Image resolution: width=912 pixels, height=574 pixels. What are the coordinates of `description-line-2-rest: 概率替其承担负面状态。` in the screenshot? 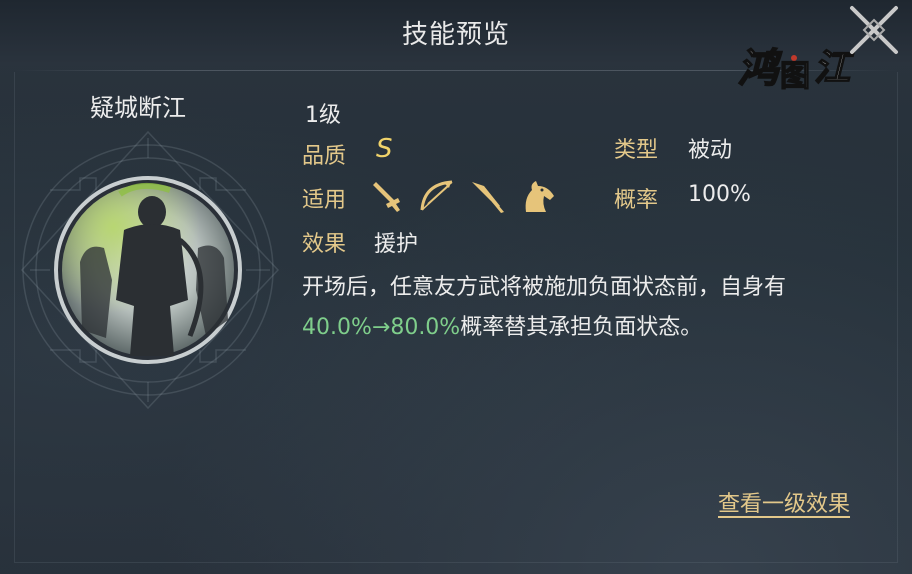 It's located at (581, 327).